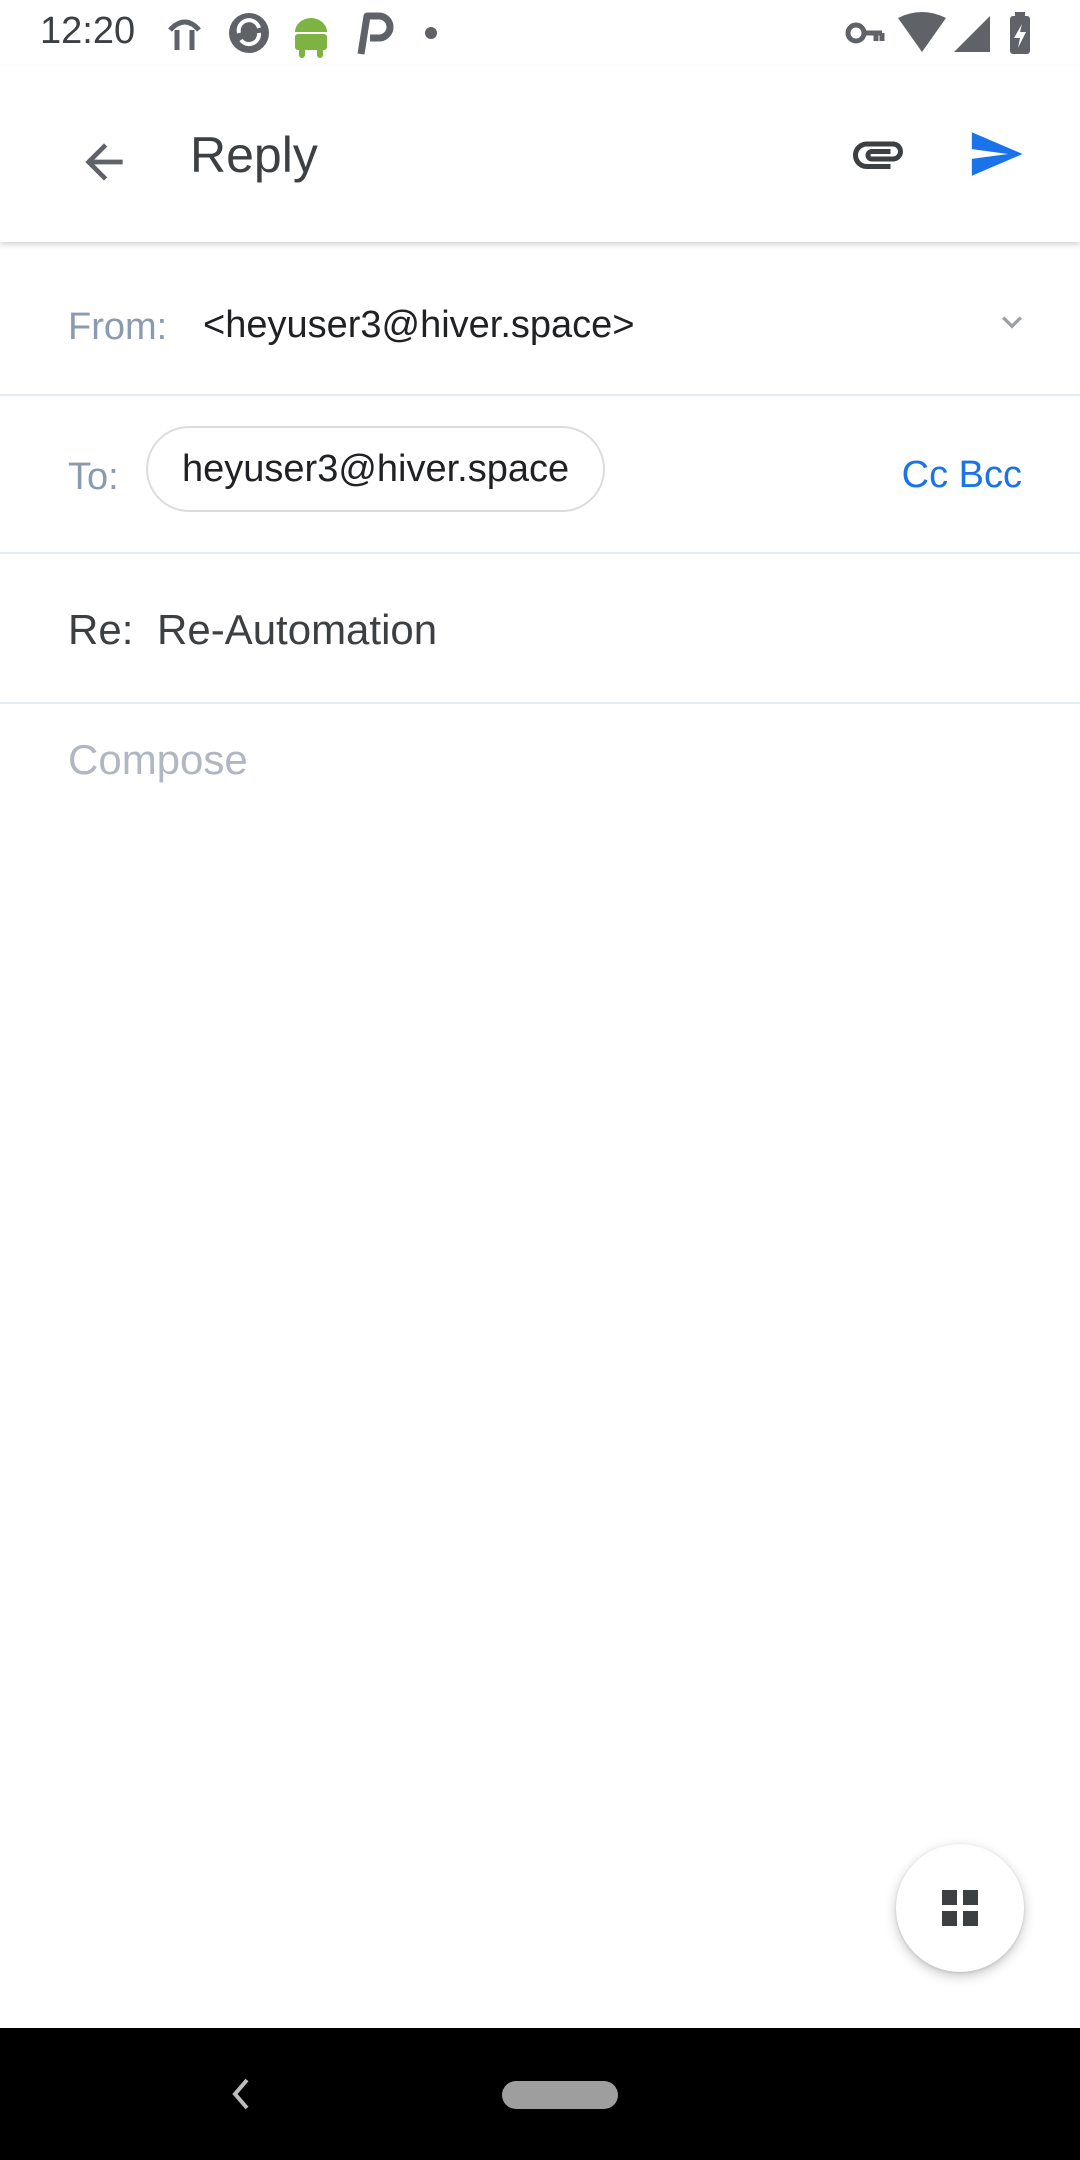 This screenshot has height=2160, width=1080. I want to click on recipient-chip: heyuser3@hiver.space, so click(376, 469).